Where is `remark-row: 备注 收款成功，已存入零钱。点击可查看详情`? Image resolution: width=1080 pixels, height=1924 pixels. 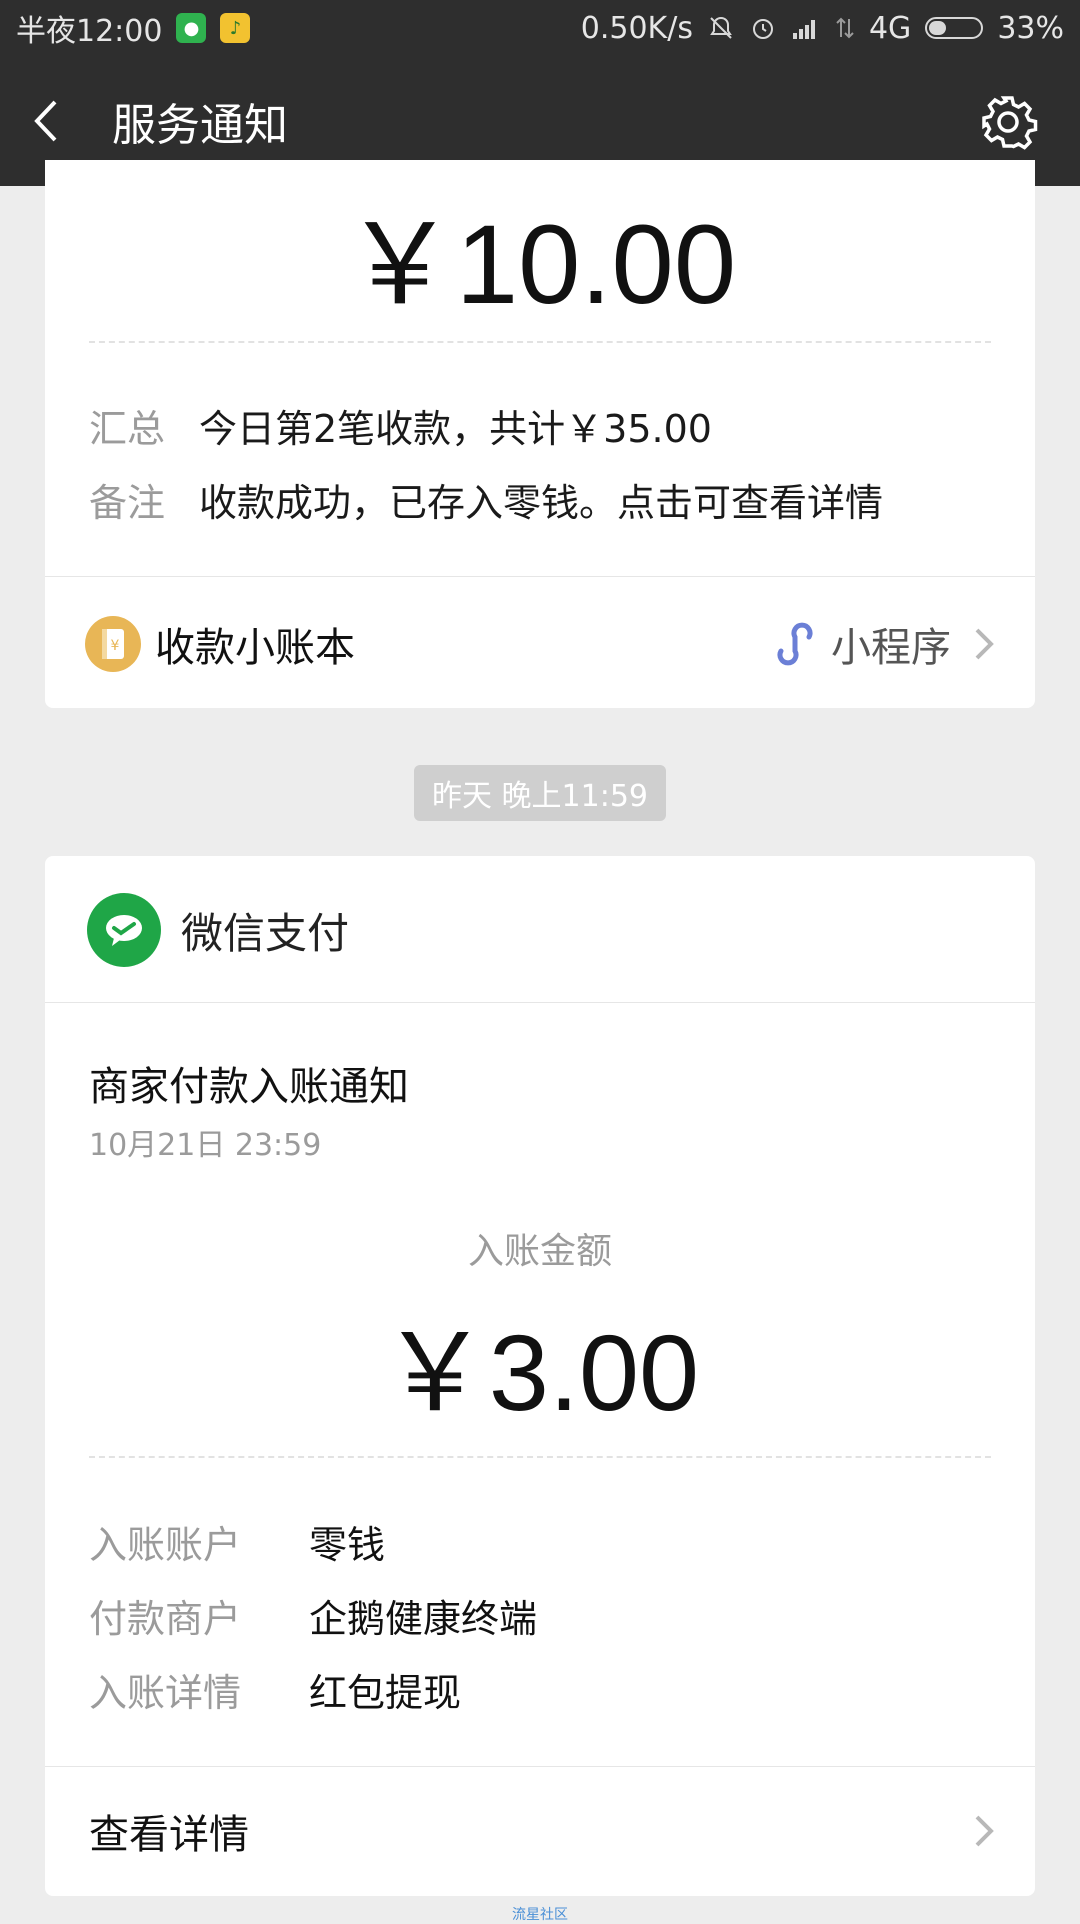
remark-row: 备注 收款成功，已存入零钱。点击可查看详情 is located at coordinates (486, 499).